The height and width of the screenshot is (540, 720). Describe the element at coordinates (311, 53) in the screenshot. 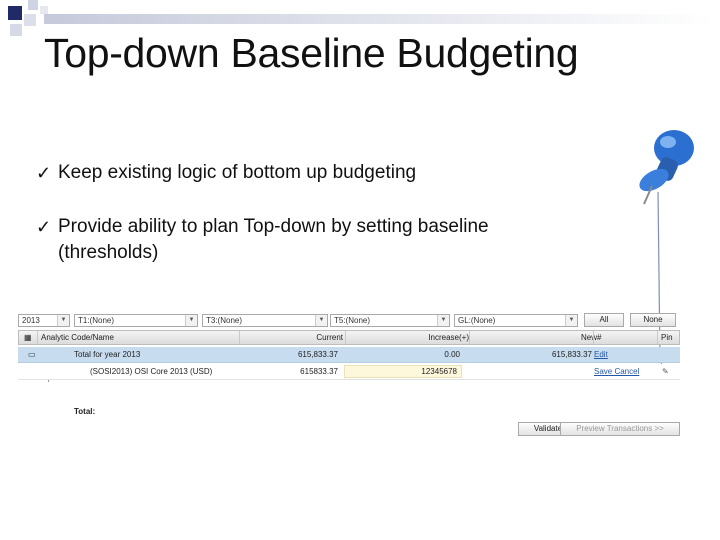

I see `slide-title: Top-down Baseline Budgeting` at that location.